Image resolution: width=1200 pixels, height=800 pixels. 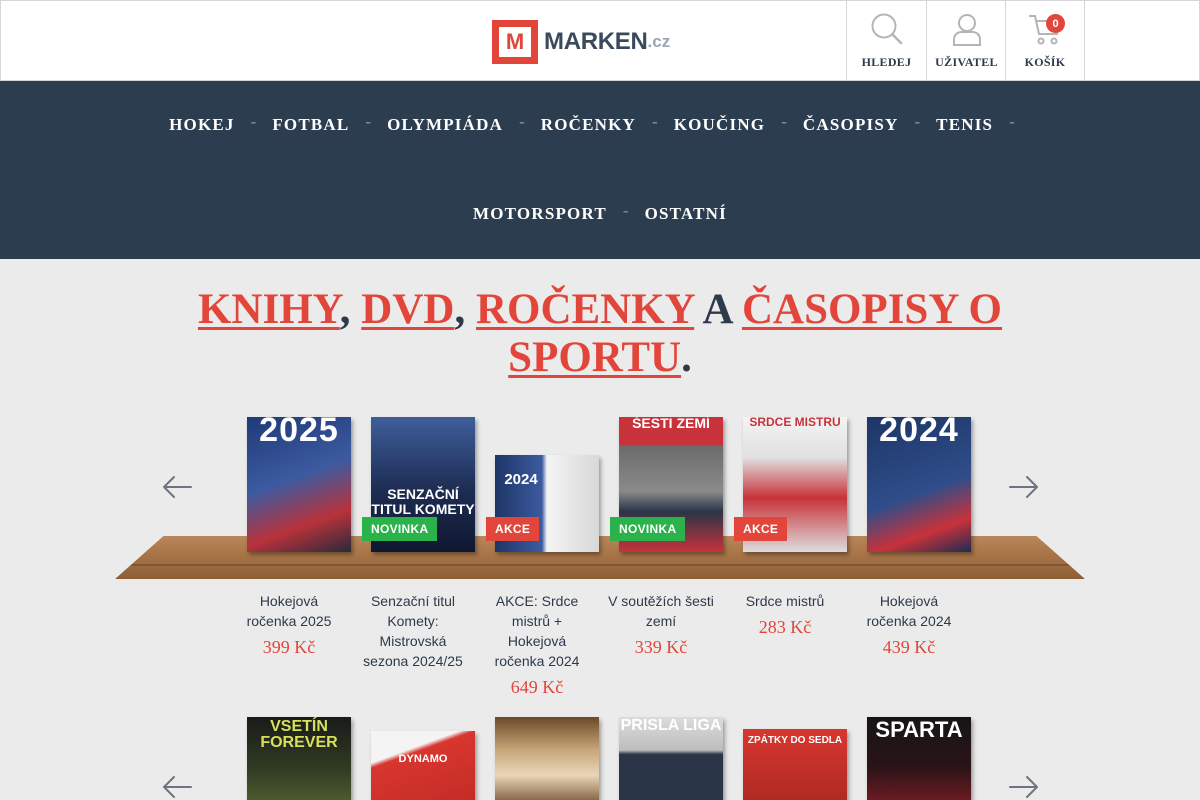 I want to click on book-cover: SPARTA, so click(x=919, y=758).